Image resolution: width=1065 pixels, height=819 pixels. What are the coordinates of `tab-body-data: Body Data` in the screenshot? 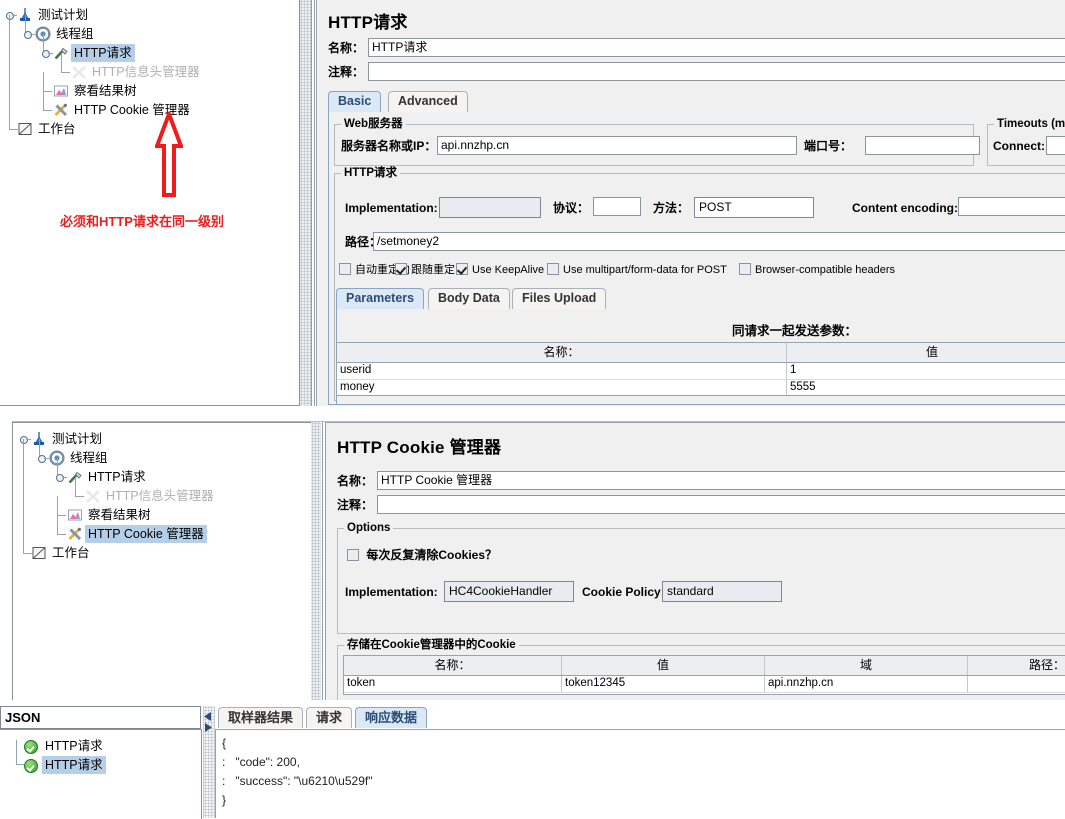 It's located at (469, 298).